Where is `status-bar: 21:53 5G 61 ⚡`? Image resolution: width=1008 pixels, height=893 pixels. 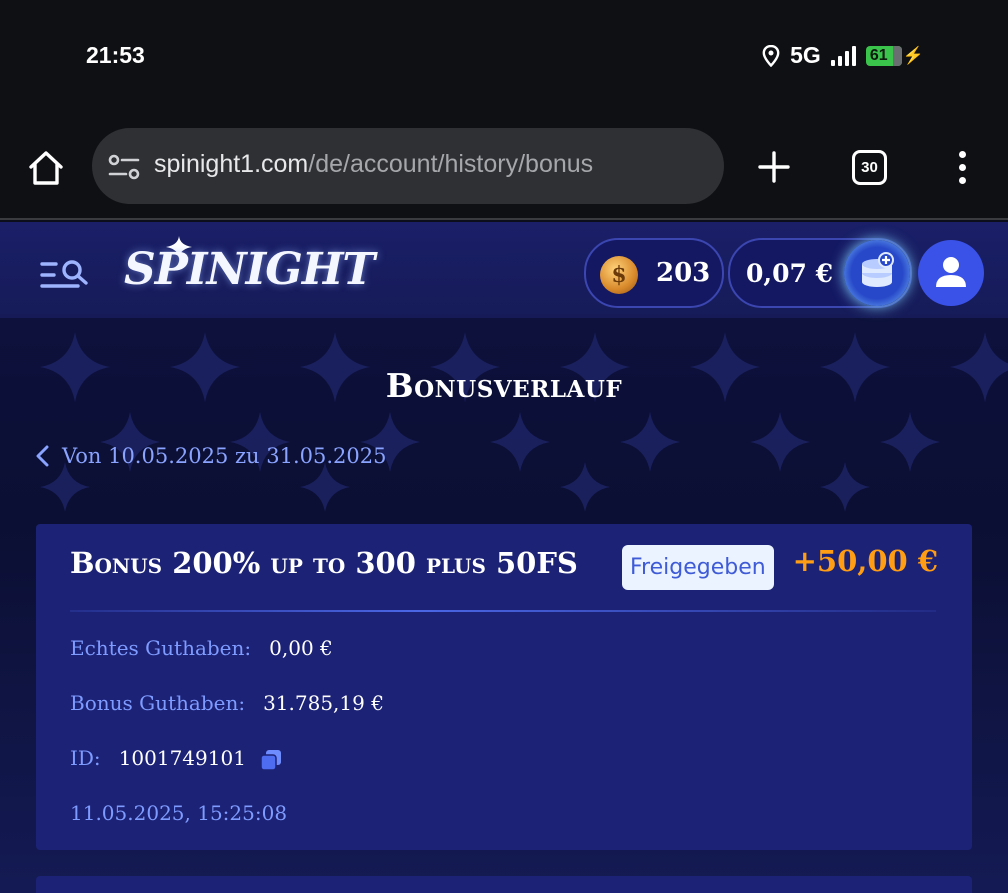
status-bar: 21:53 5G 61 ⚡ is located at coordinates (504, 55).